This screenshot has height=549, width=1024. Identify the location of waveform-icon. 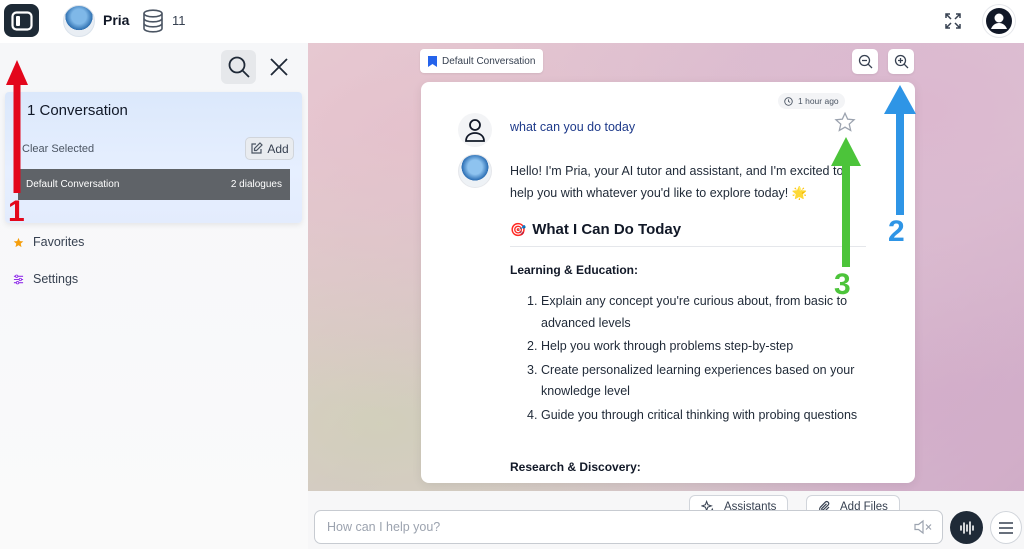
(966, 527).